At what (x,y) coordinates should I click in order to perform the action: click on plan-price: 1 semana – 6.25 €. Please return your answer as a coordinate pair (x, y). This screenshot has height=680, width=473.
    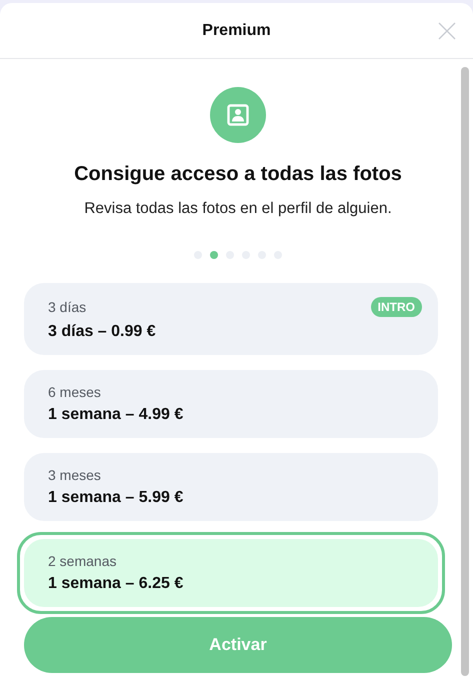
    Looking at the image, I should click on (116, 584).